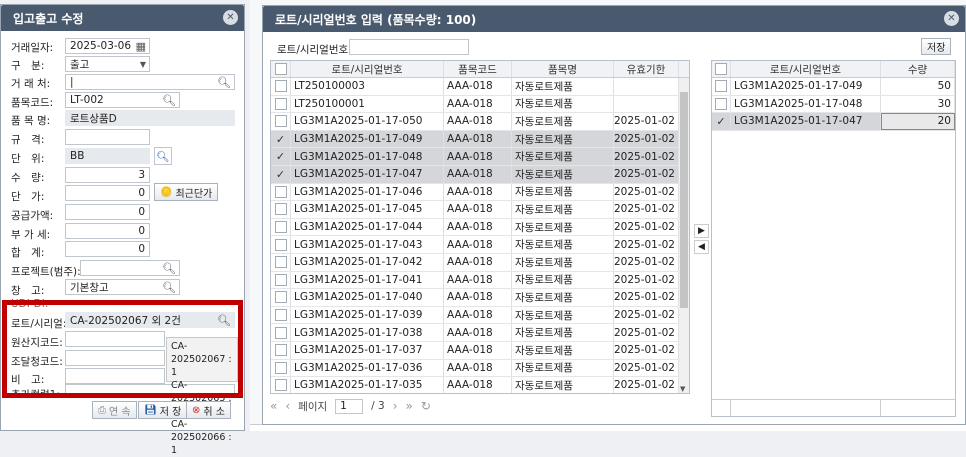 This screenshot has height=457, width=966. Describe the element at coordinates (480, 87) in the screenshot. I see `table-row: LT250100003 AAA-018 자동로트제품` at that location.